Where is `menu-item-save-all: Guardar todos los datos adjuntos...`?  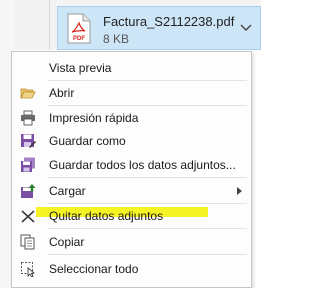 menu-item-save-all: Guardar todos los datos adjuntos... is located at coordinates (131, 165).